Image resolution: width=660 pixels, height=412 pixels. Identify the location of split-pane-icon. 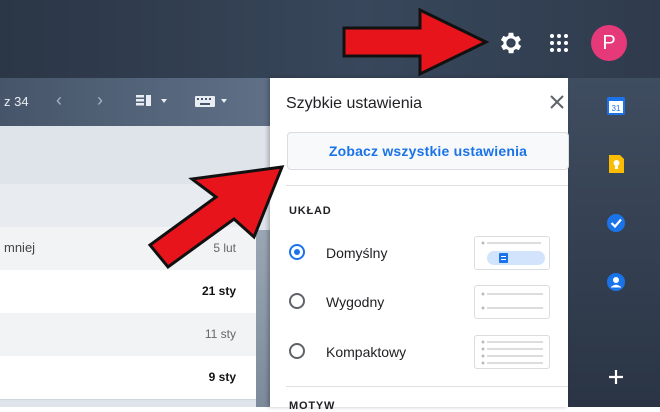
(154, 102).